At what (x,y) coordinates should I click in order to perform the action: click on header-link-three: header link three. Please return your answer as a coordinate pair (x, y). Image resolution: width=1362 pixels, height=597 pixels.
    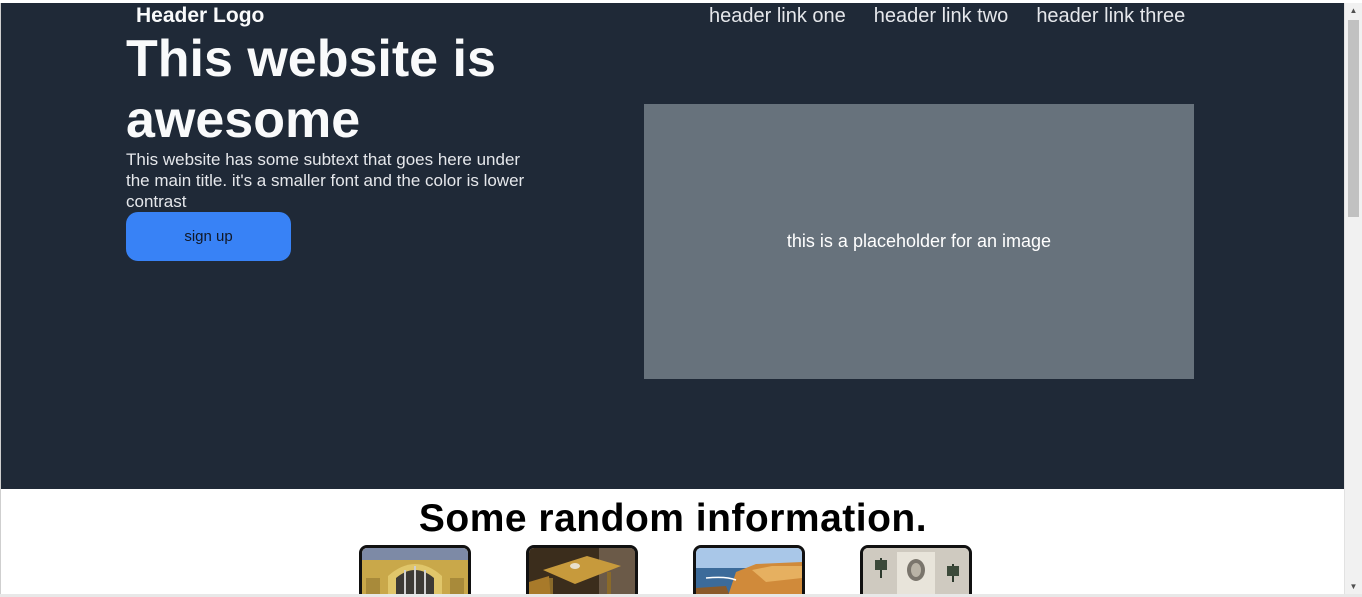
    Looking at the image, I should click on (1110, 16).